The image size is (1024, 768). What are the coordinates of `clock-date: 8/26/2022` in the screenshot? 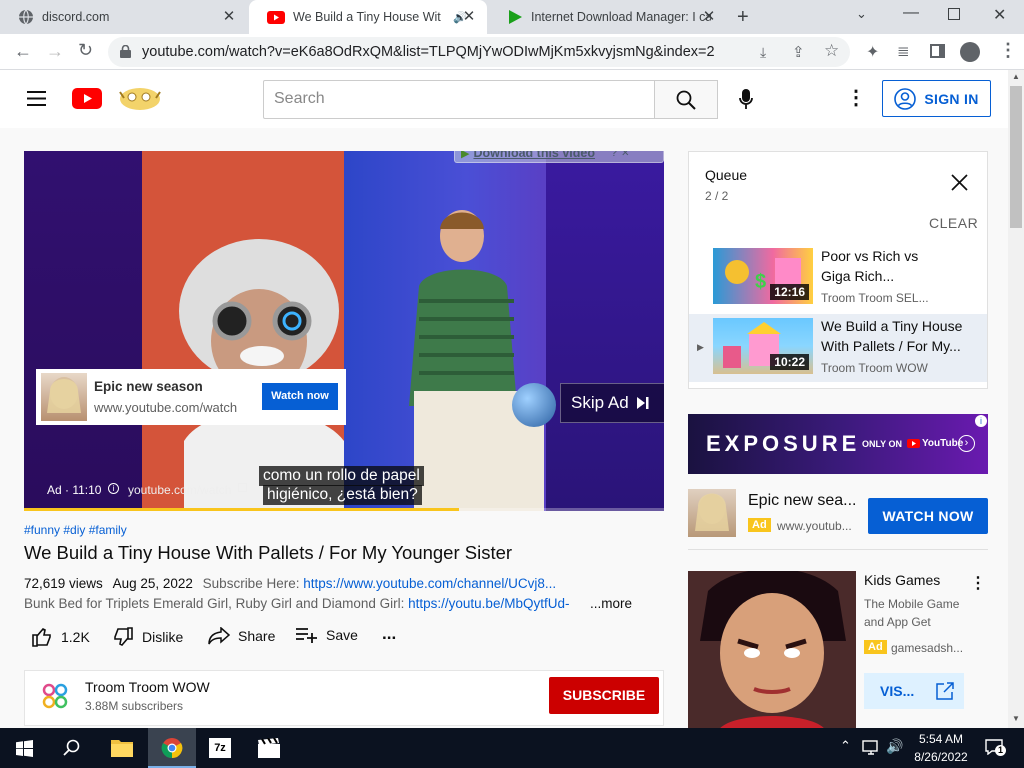 It's located at (941, 757).